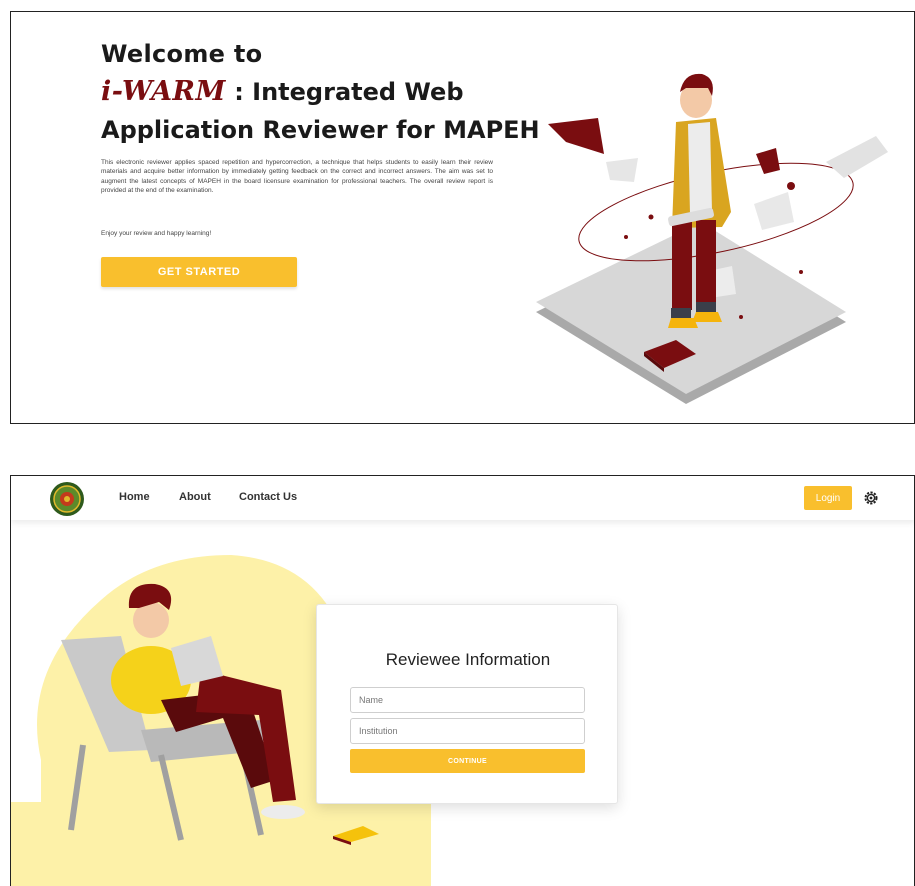 The height and width of the screenshot is (886, 915). Describe the element at coordinates (467, 700) in the screenshot. I see `name-input` at that location.